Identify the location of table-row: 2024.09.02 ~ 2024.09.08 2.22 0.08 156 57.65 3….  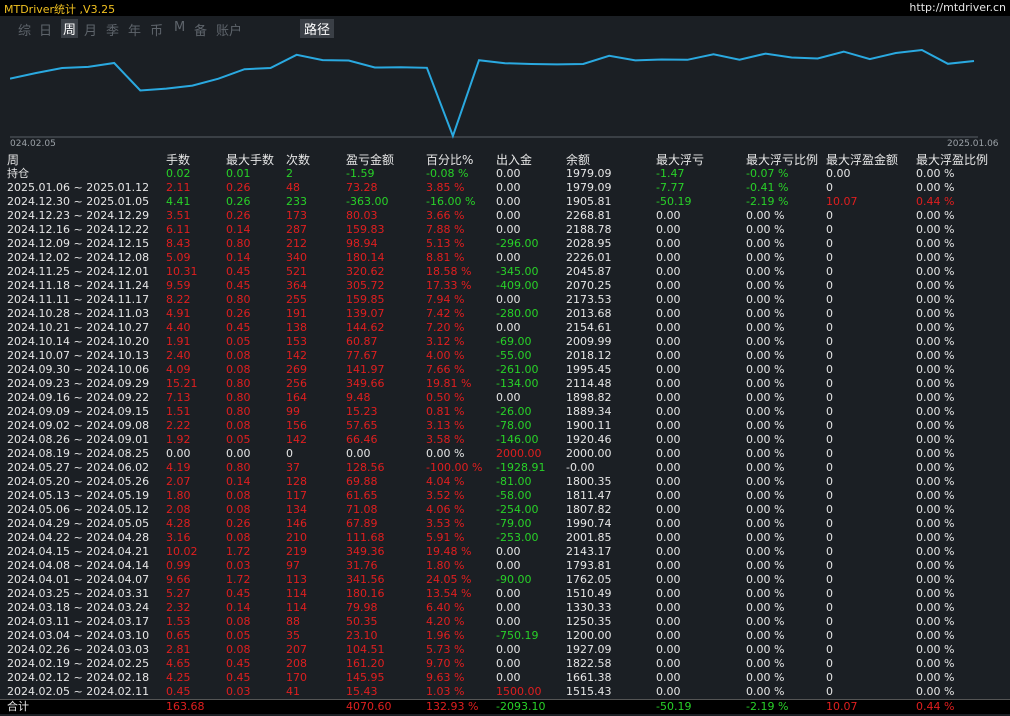
(505, 426).